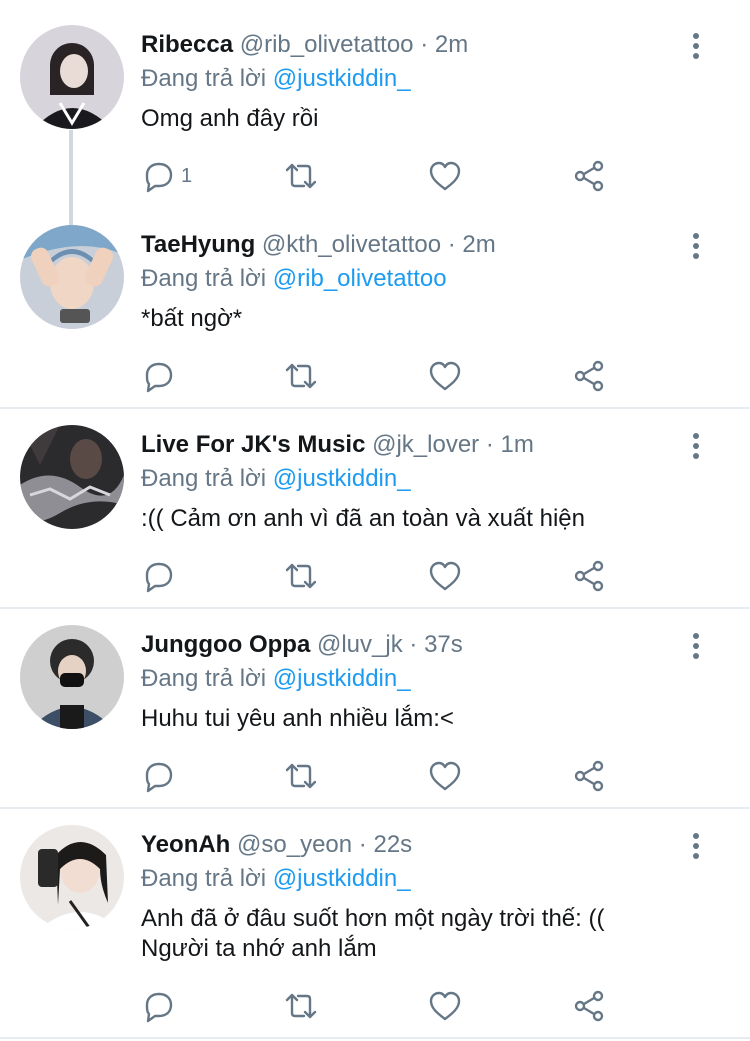  Describe the element at coordinates (517, 444) in the screenshot. I see `timestamp: 1m` at that location.